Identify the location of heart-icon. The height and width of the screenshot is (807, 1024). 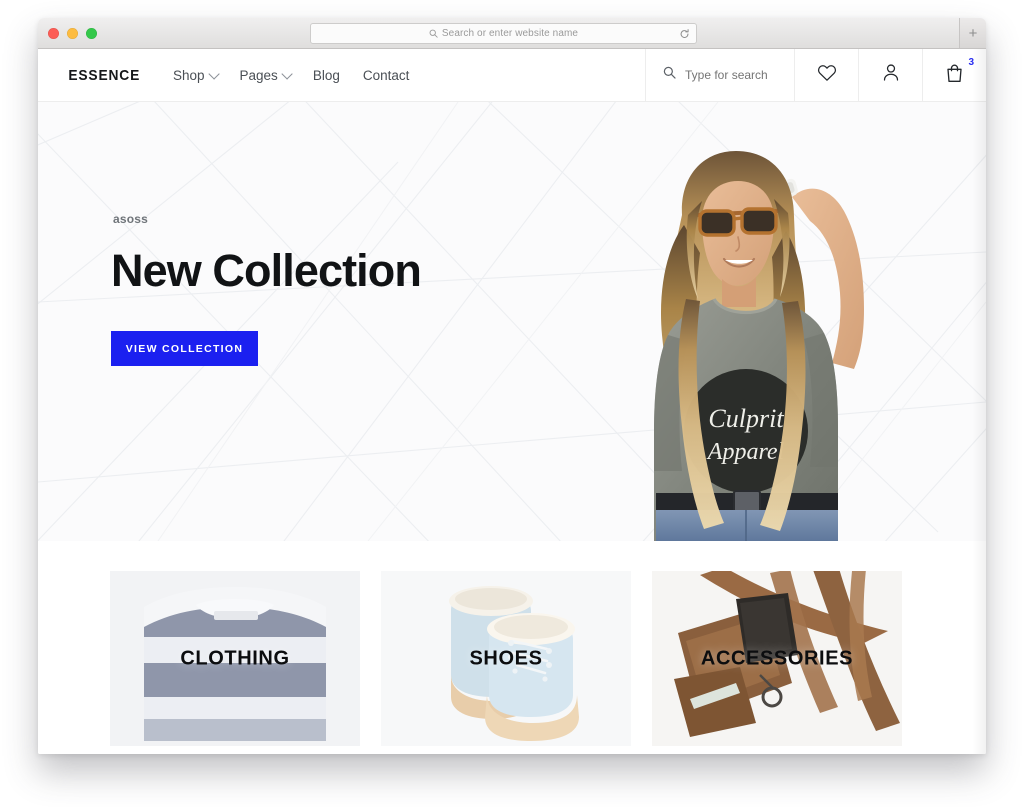
(827, 75).